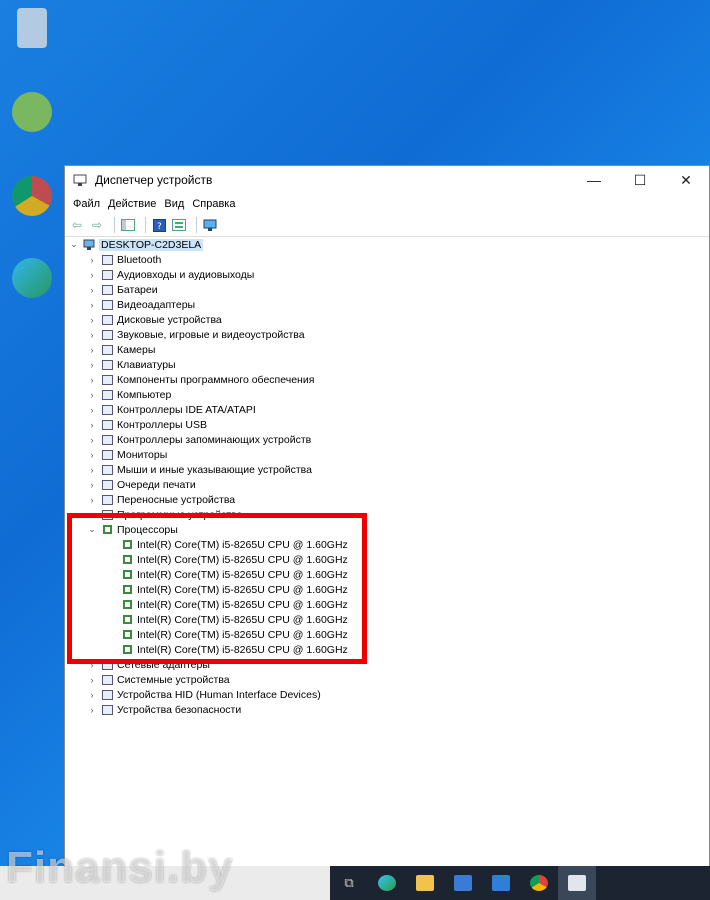 The image size is (710, 900). What do you see at coordinates (387, 180) in the screenshot?
I see `title-bar: Диспетчер устройств — ☐ ✕` at bounding box center [387, 180].